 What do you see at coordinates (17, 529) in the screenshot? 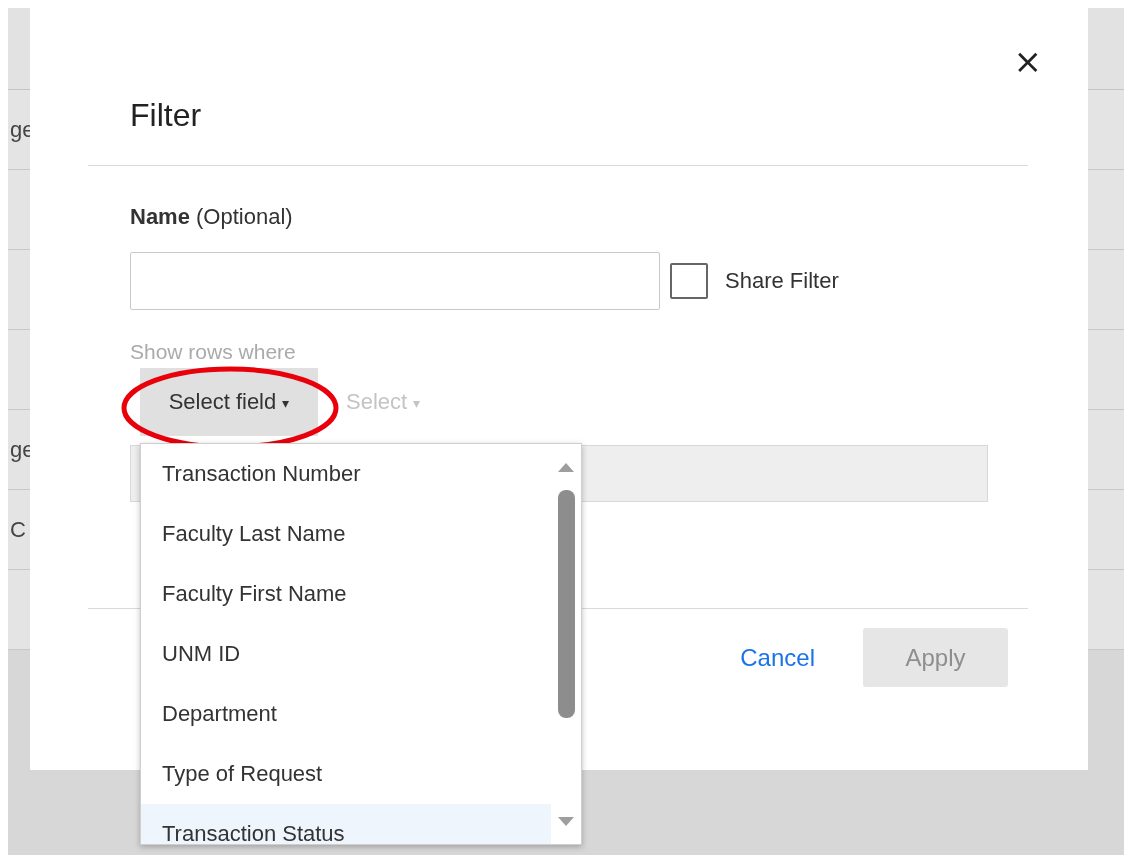
I see `table-cell-text: C` at bounding box center [17, 529].